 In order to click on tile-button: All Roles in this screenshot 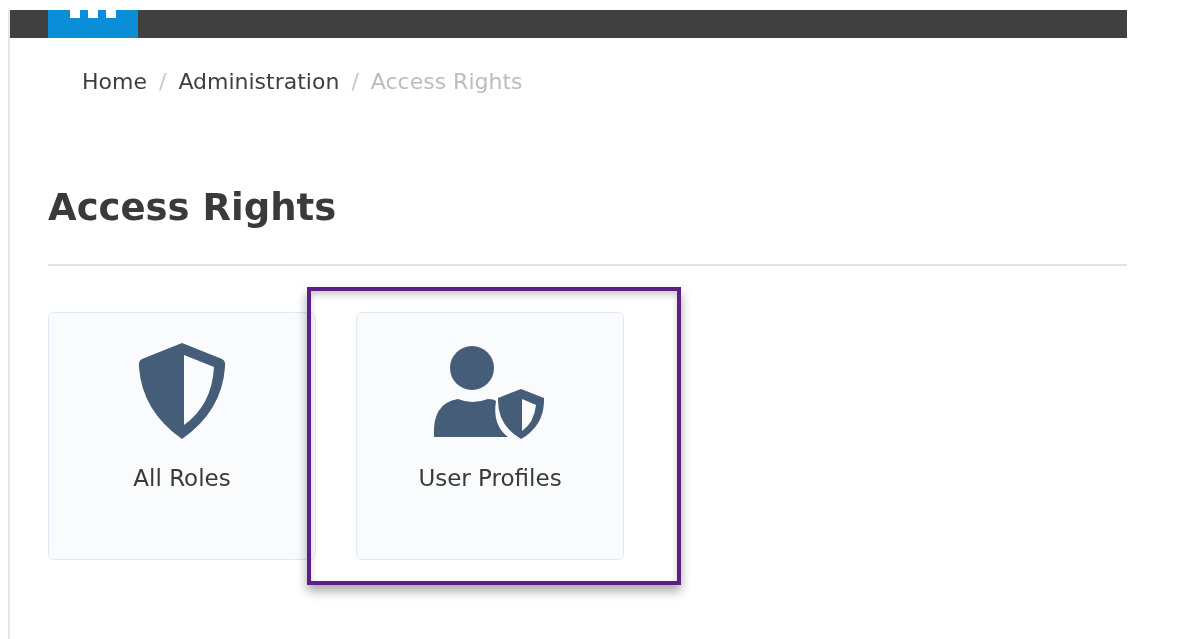, I will do `click(182, 435)`.